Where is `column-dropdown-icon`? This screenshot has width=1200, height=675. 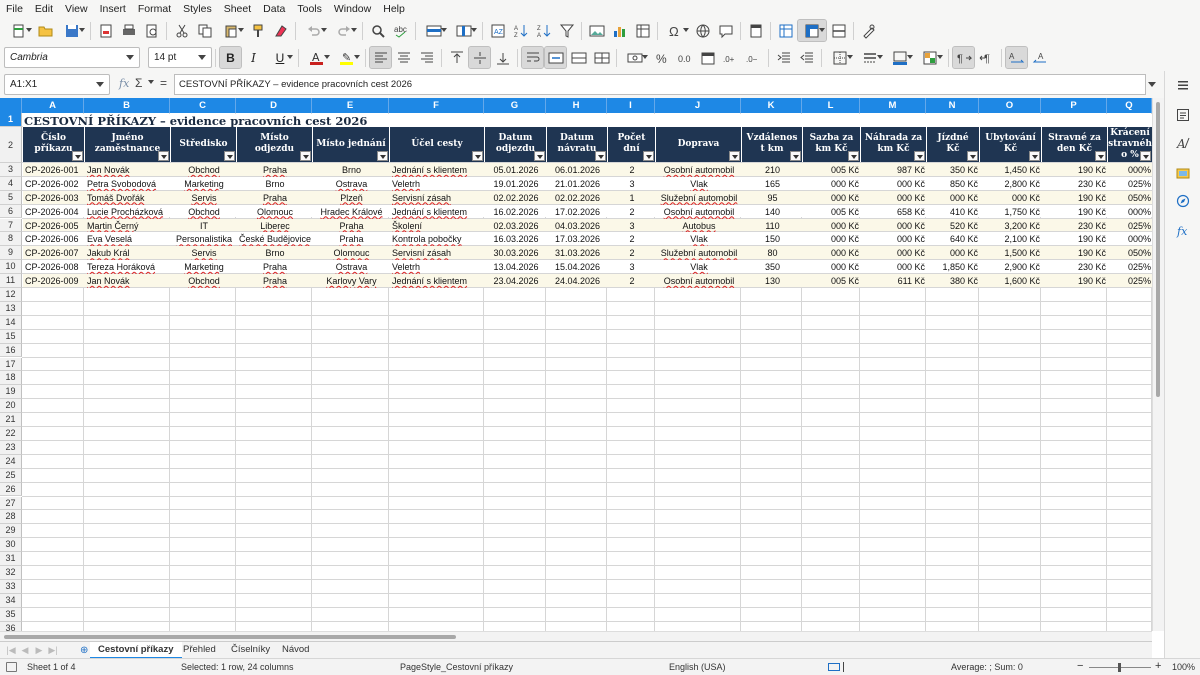 column-dropdown-icon is located at coordinates (474, 30).